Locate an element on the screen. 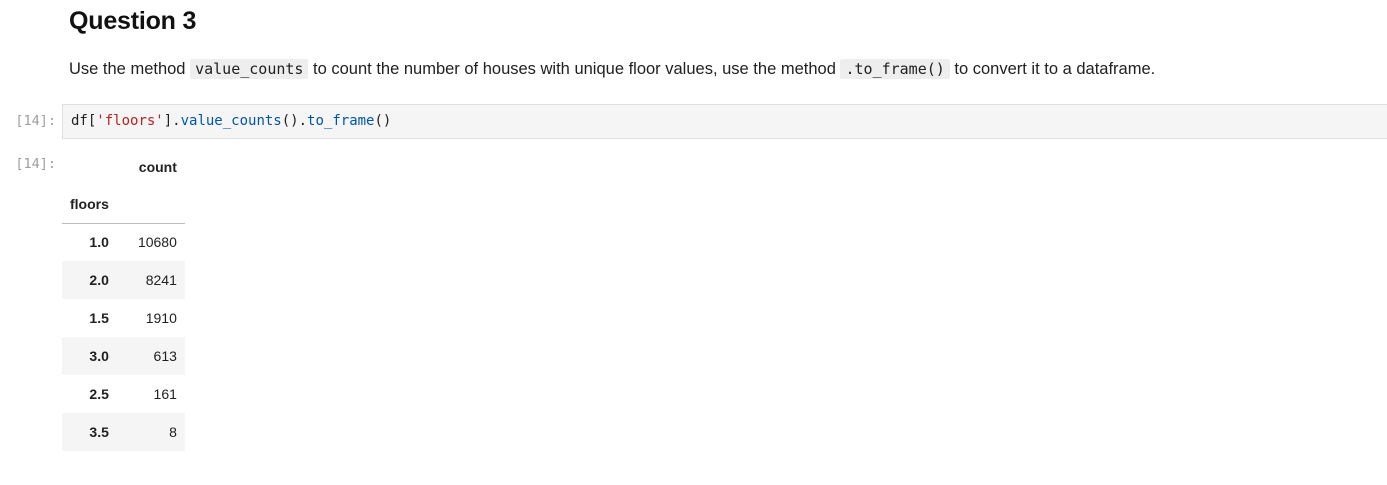 The image size is (1387, 485). table-row: 3.0 613 is located at coordinates (123, 356).